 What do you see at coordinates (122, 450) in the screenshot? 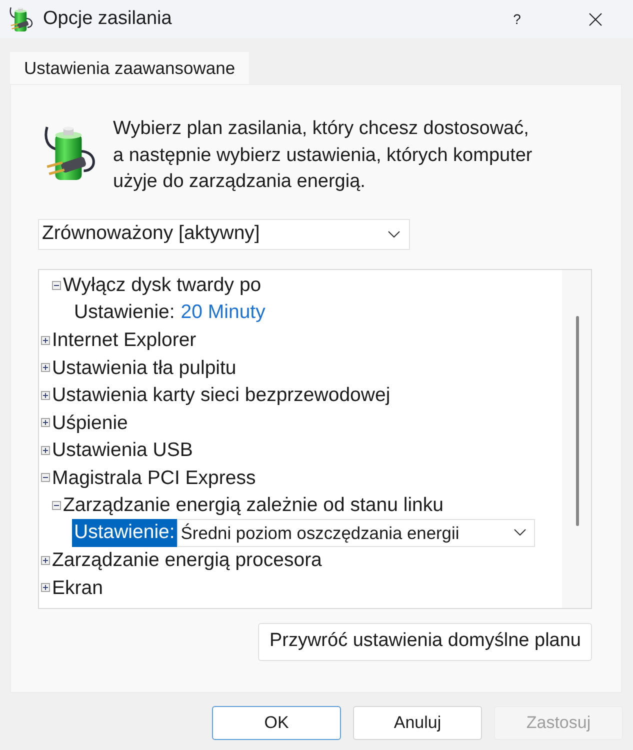
I see `tree-item: Ustawienia USB` at bounding box center [122, 450].